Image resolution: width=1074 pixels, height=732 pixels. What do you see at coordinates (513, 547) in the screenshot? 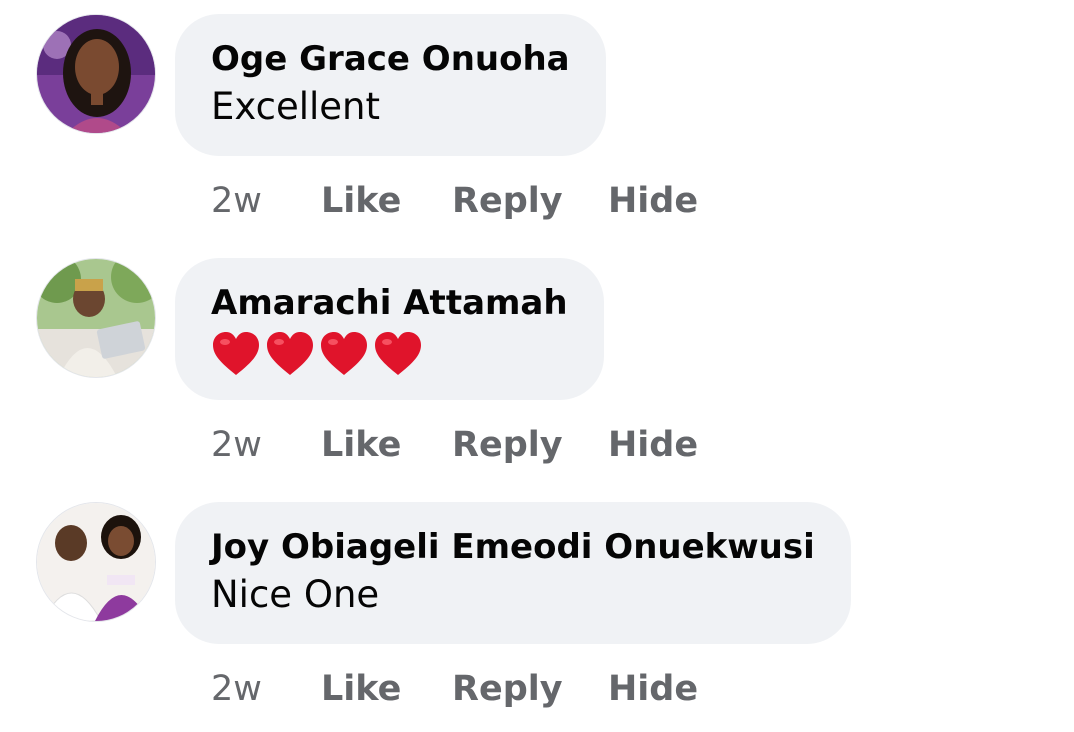
I see `comment-author: Joy Obiageli Emeodi Onuekwusi` at bounding box center [513, 547].